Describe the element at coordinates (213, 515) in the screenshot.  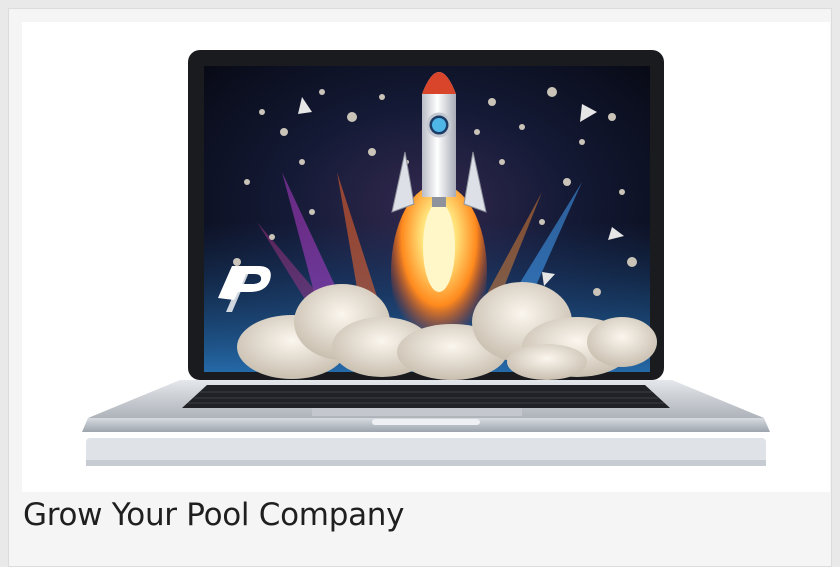
I see `card-title: Grow Your Pool Company` at that location.